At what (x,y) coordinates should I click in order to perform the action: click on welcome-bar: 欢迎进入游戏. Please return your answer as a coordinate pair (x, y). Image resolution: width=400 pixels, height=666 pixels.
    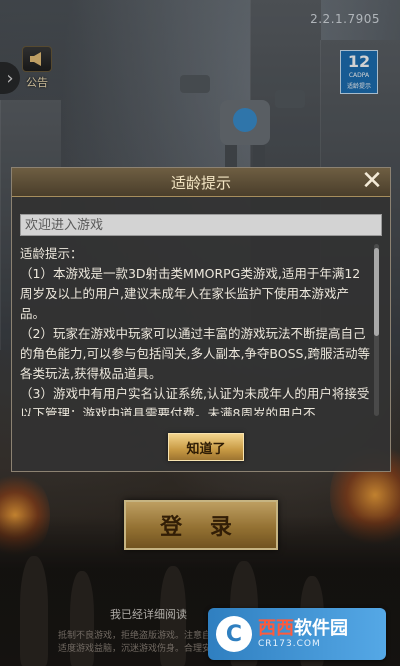
    Looking at the image, I should click on (201, 225).